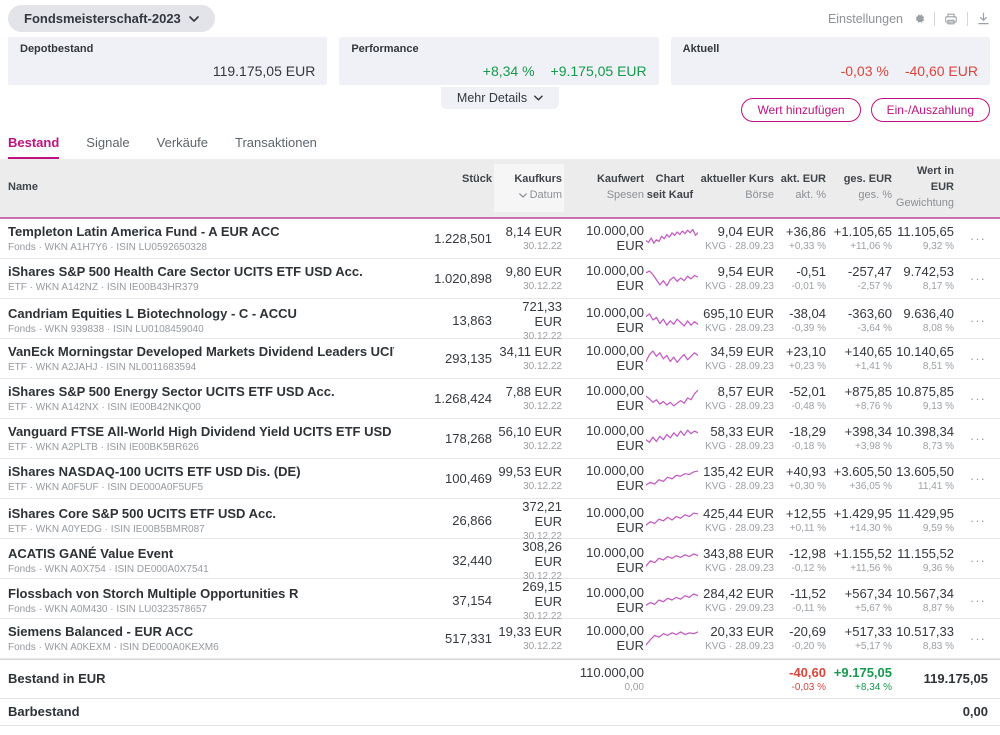 The height and width of the screenshot is (735, 1000). What do you see at coordinates (930, 110) in the screenshot?
I see `payment-button: Ein-/Auszahlung` at bounding box center [930, 110].